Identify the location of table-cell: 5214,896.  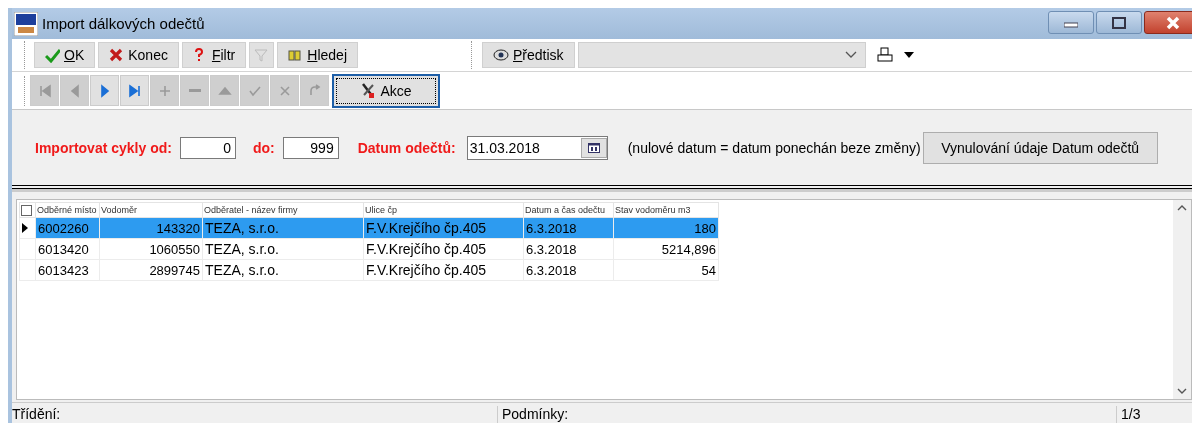
(666, 249).